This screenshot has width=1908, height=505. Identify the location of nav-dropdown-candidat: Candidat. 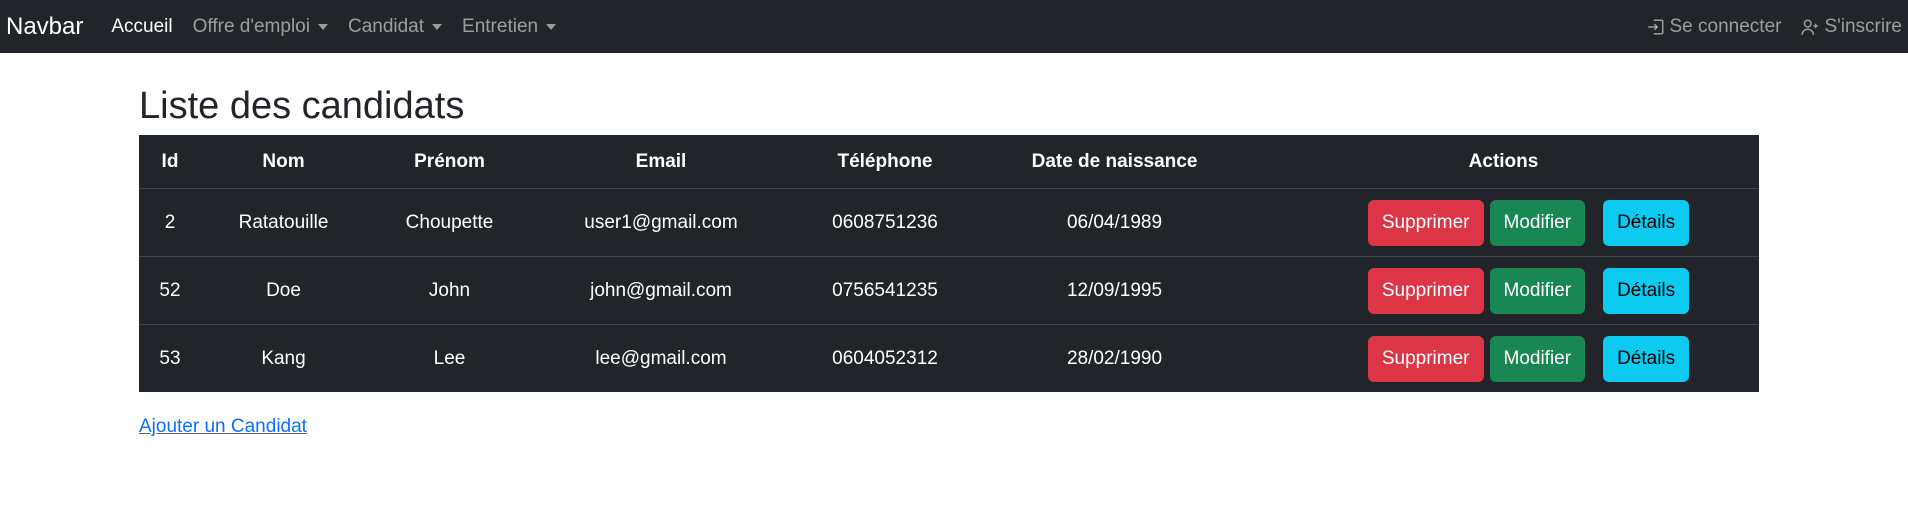
(395, 26).